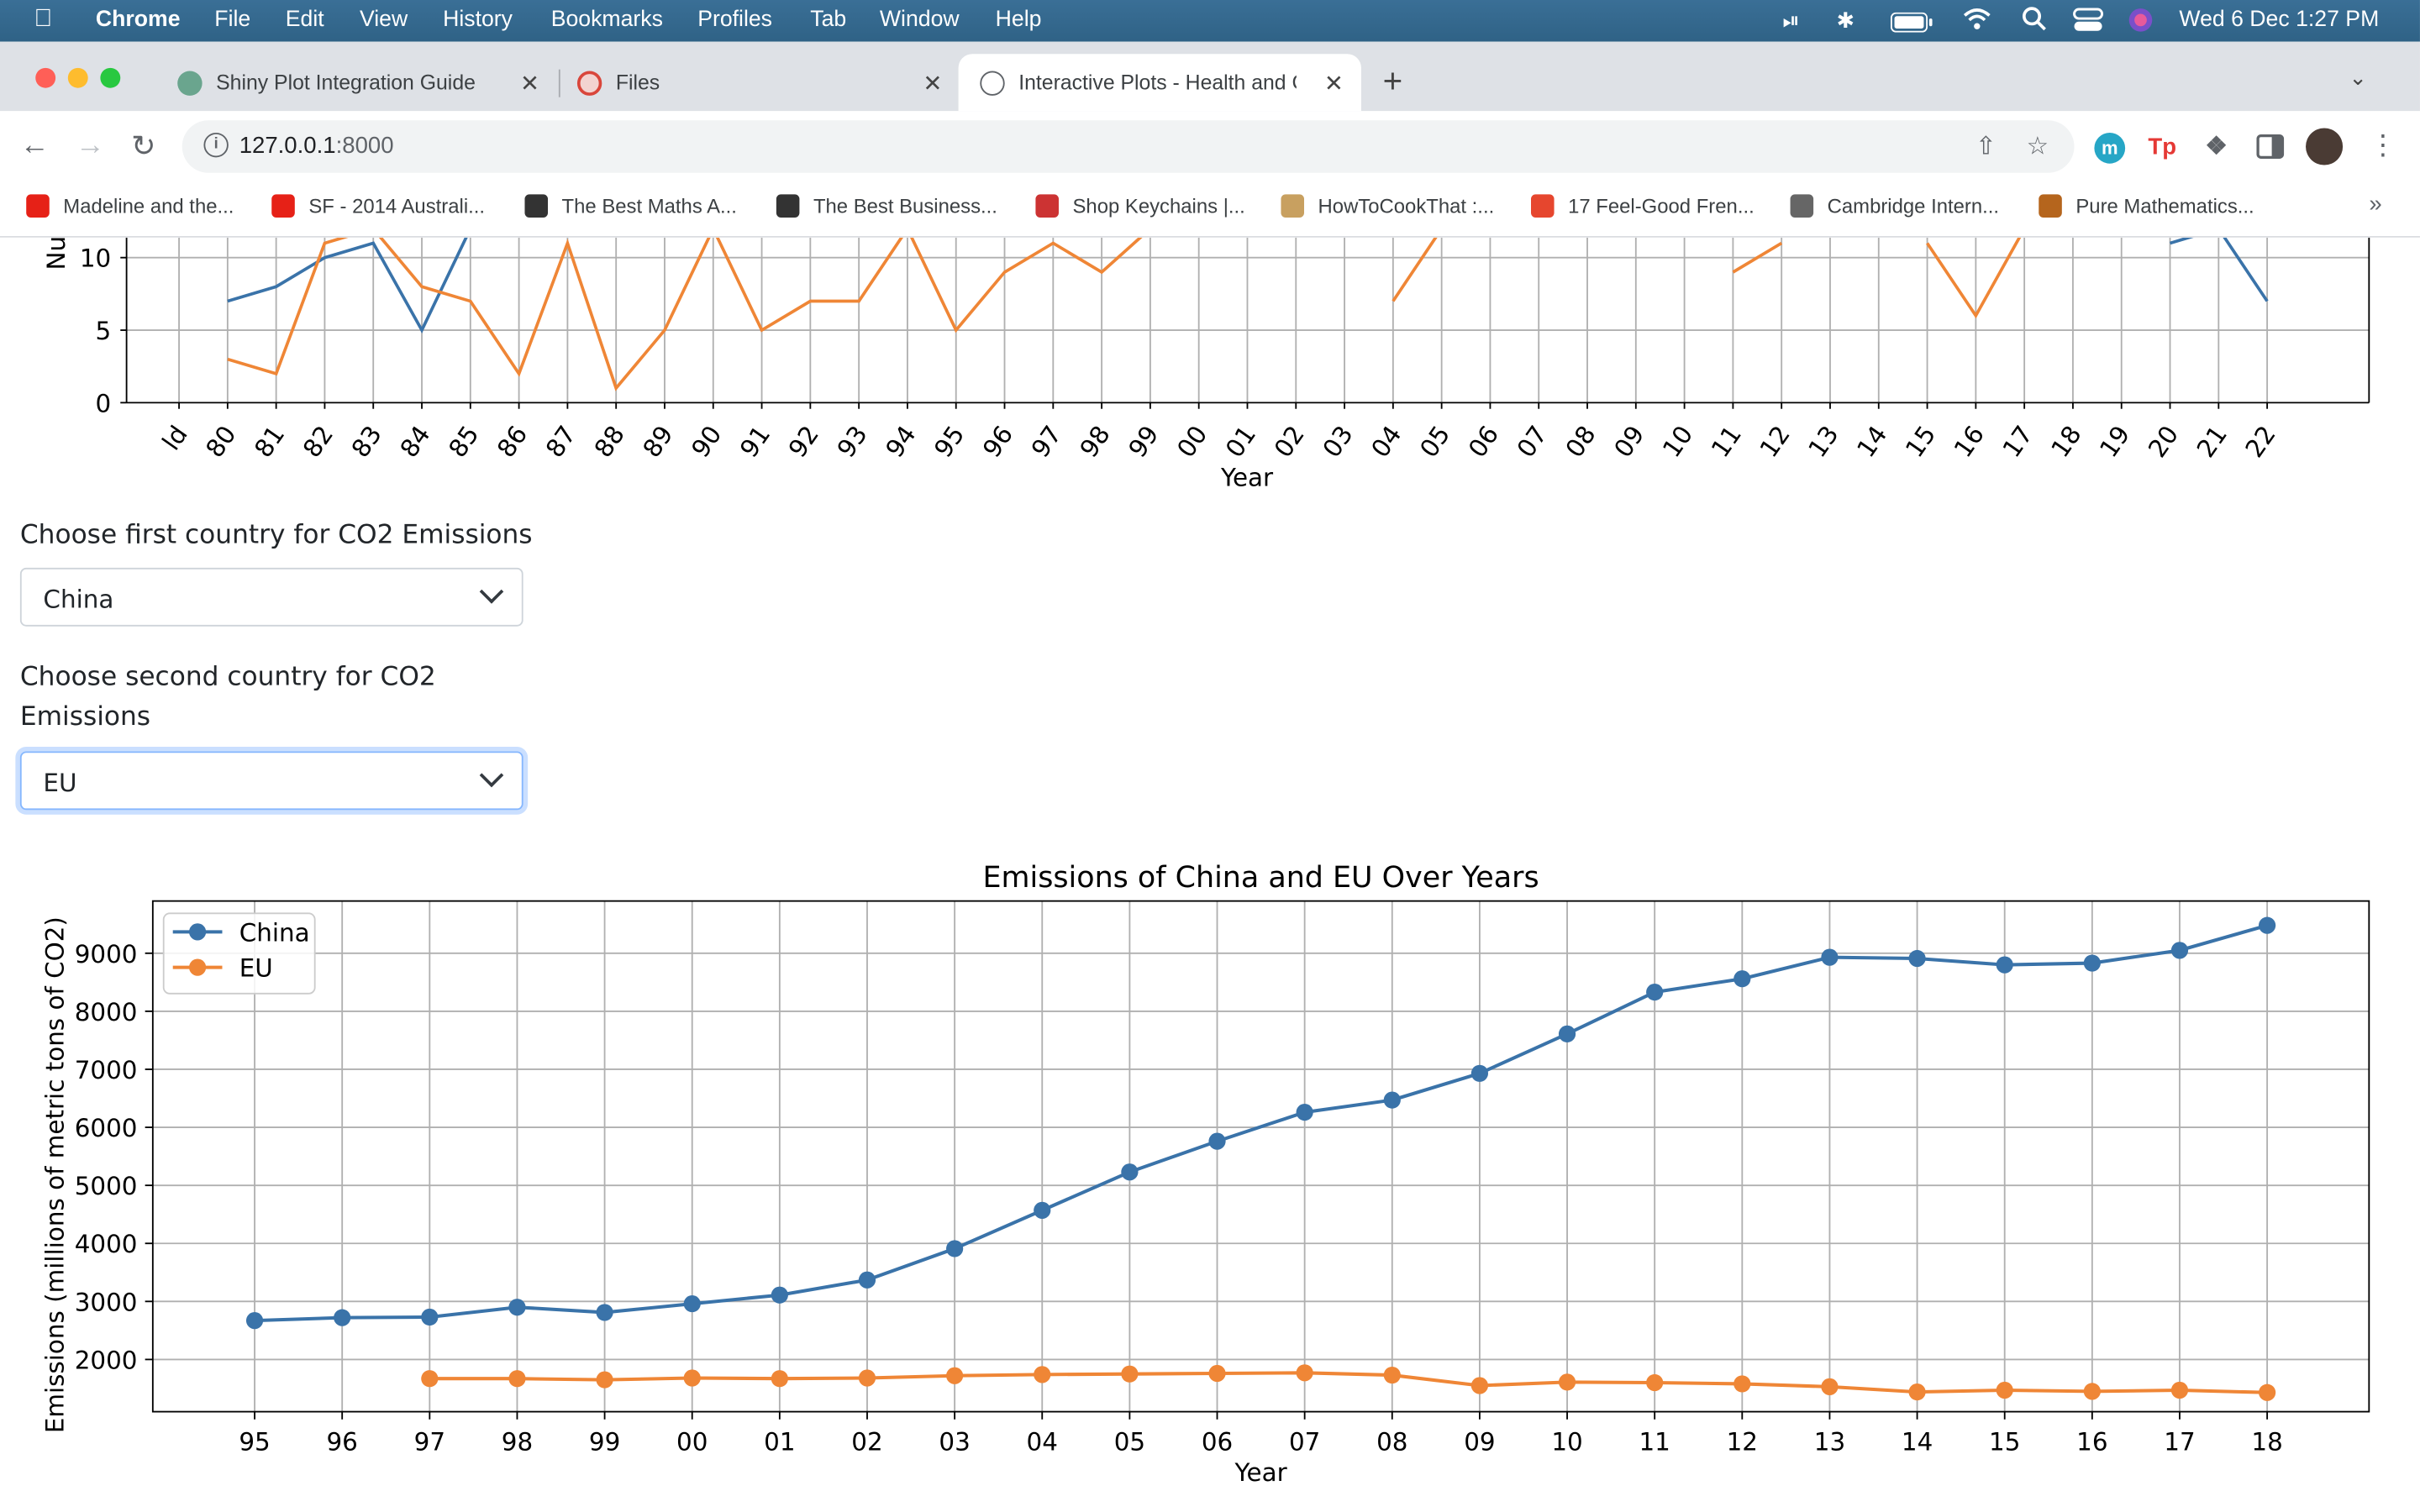 Image resolution: width=2420 pixels, height=1512 pixels. Describe the element at coordinates (1985, 146) in the screenshot. I see `share-icon: ⇧` at that location.